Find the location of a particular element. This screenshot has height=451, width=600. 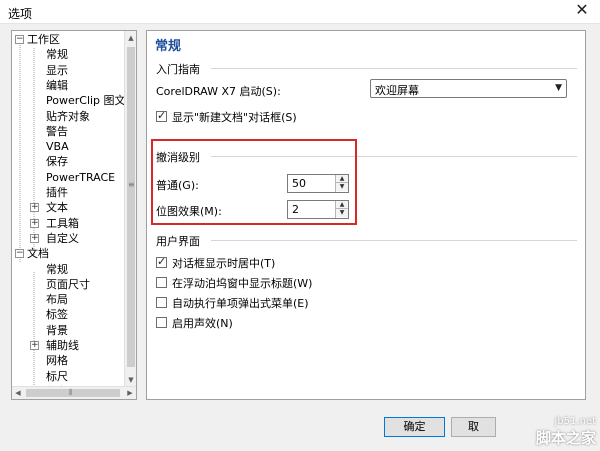

hscroll-grip-icon: ⦀ is located at coordinates (71, 392).